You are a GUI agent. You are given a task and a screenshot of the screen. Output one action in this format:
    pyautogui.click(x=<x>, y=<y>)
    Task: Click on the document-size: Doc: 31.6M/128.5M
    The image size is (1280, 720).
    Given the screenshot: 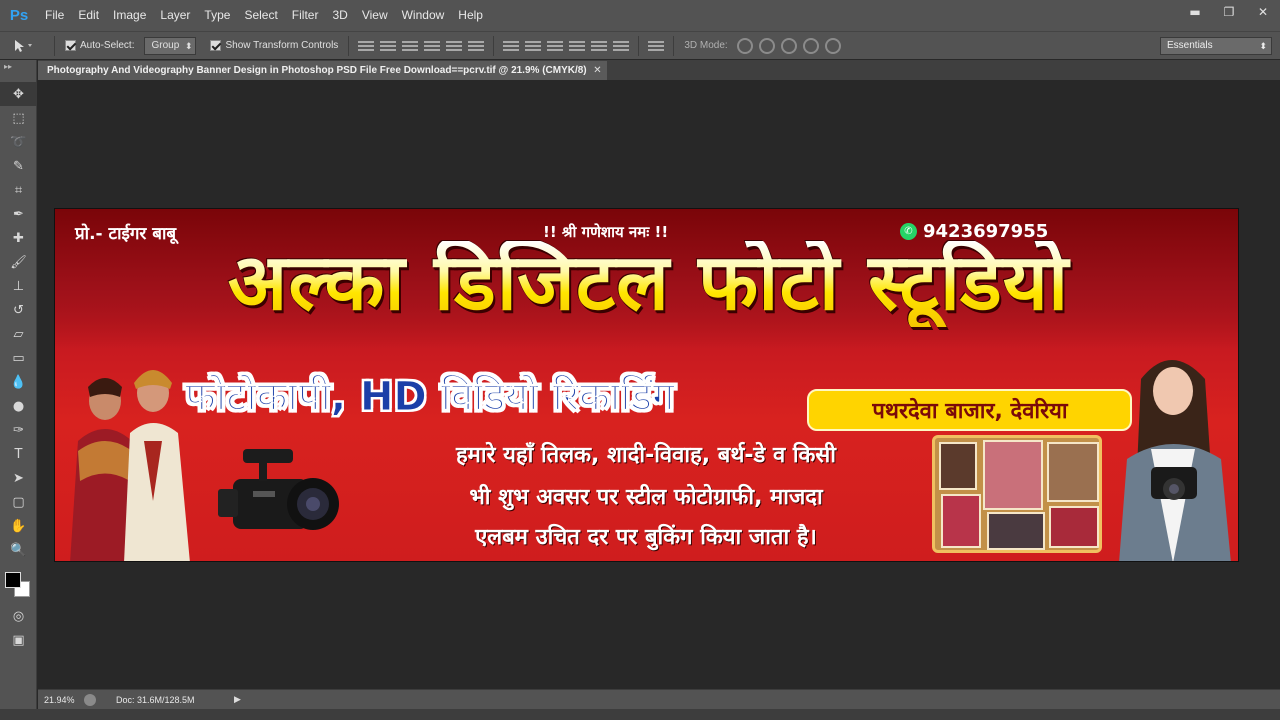 What is the action you would take?
    pyautogui.click(x=155, y=699)
    